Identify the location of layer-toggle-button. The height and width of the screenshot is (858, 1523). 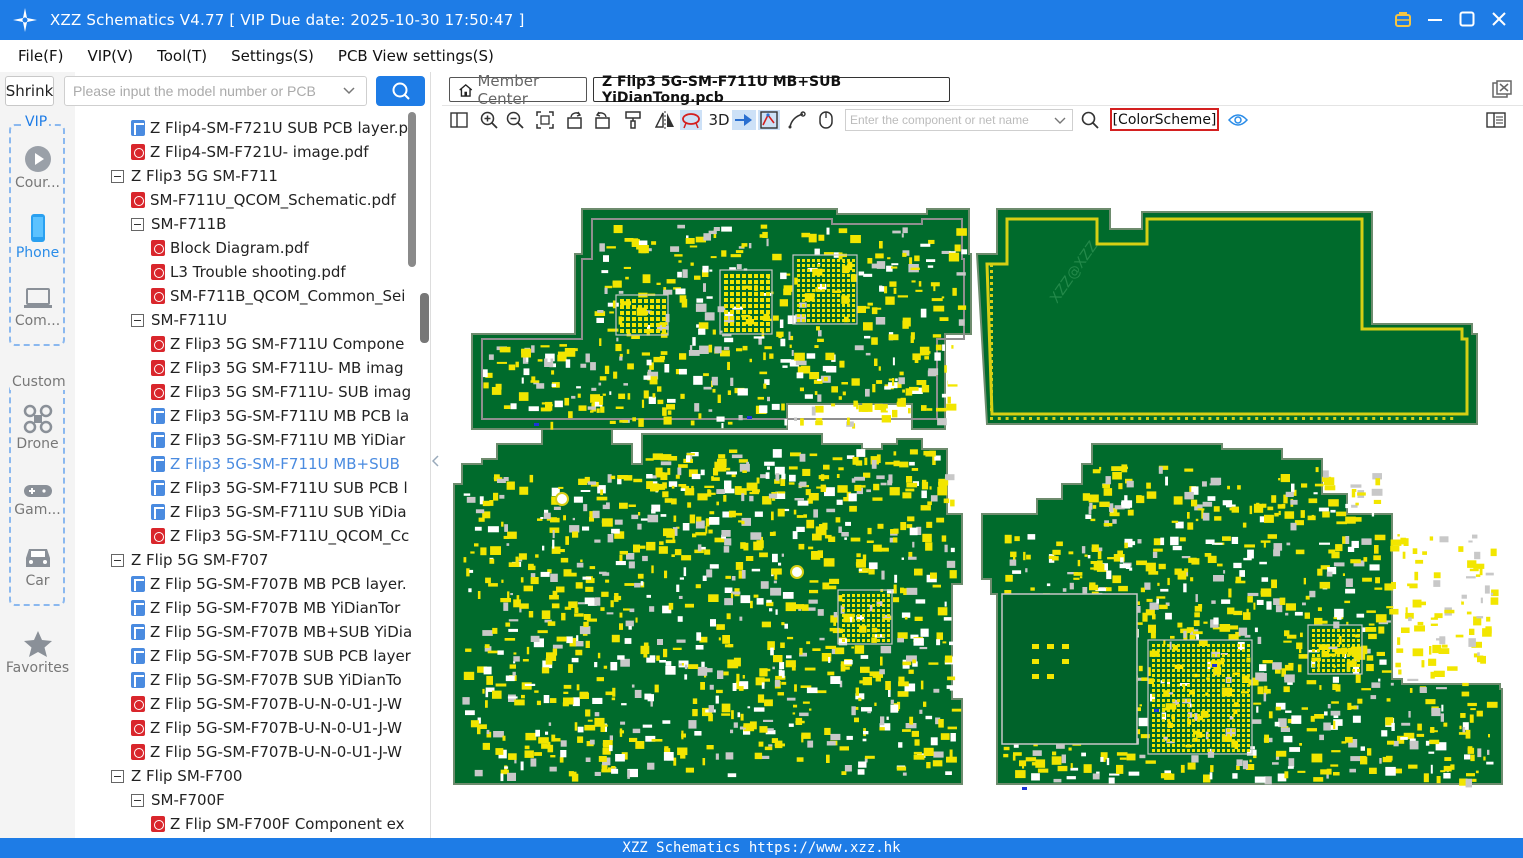
(691, 120).